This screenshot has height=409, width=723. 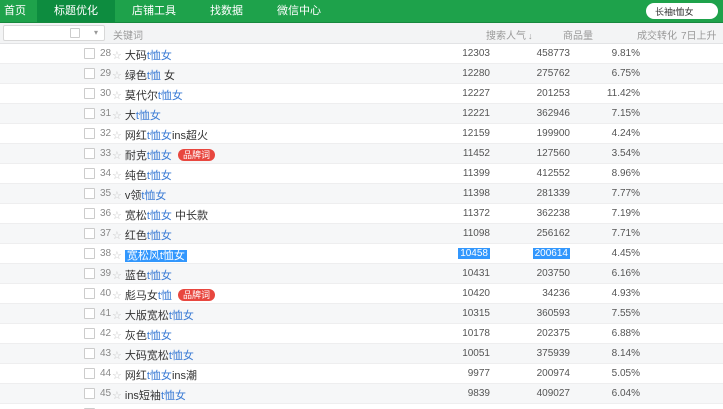 I want to click on keyword-link: 大版宽松t恤女, so click(x=159, y=316).